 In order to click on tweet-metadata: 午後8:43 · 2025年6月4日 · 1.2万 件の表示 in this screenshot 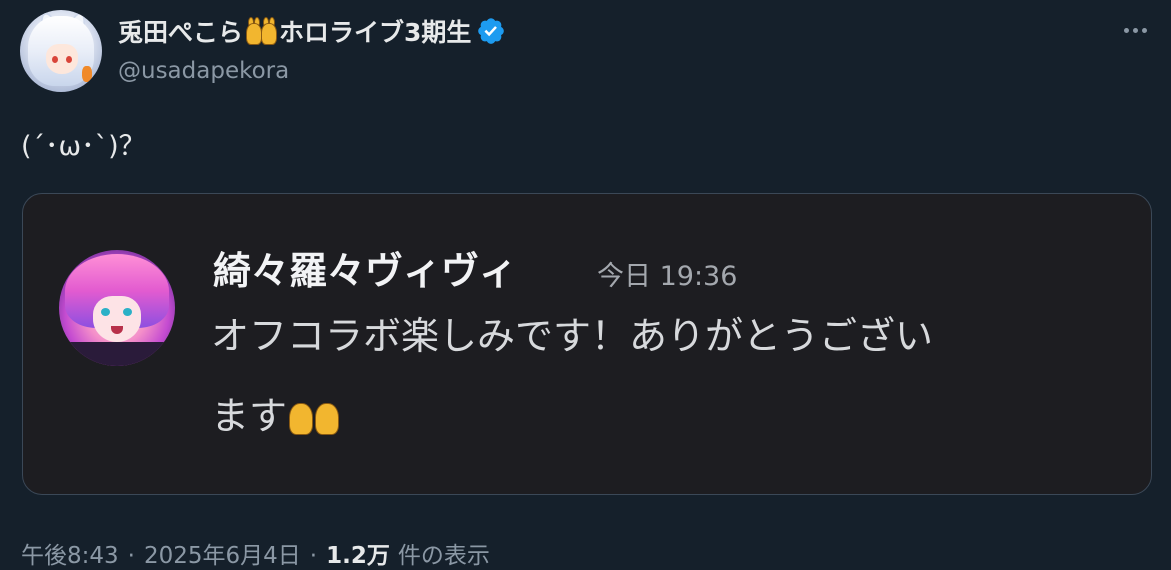, I will do `click(255, 553)`.